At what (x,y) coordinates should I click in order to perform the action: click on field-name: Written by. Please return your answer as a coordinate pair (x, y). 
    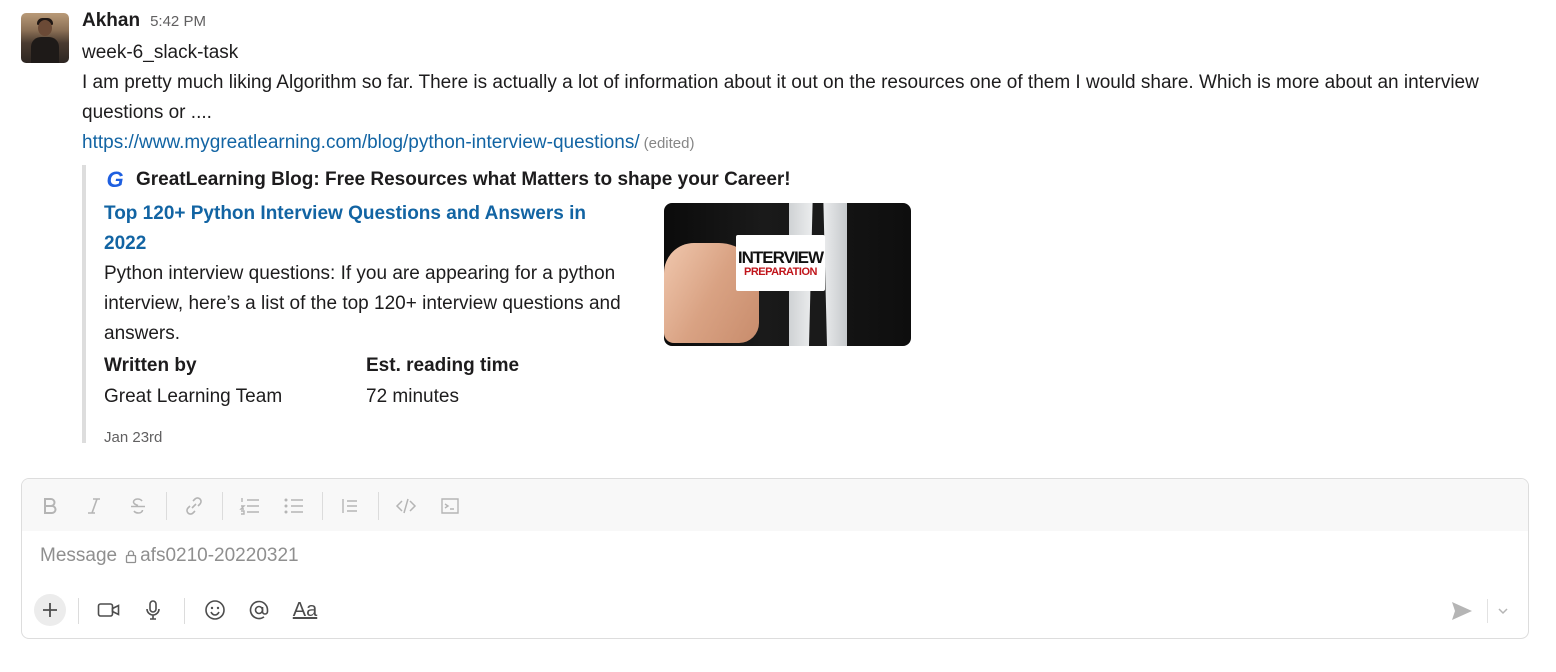
    Looking at the image, I should click on (150, 365).